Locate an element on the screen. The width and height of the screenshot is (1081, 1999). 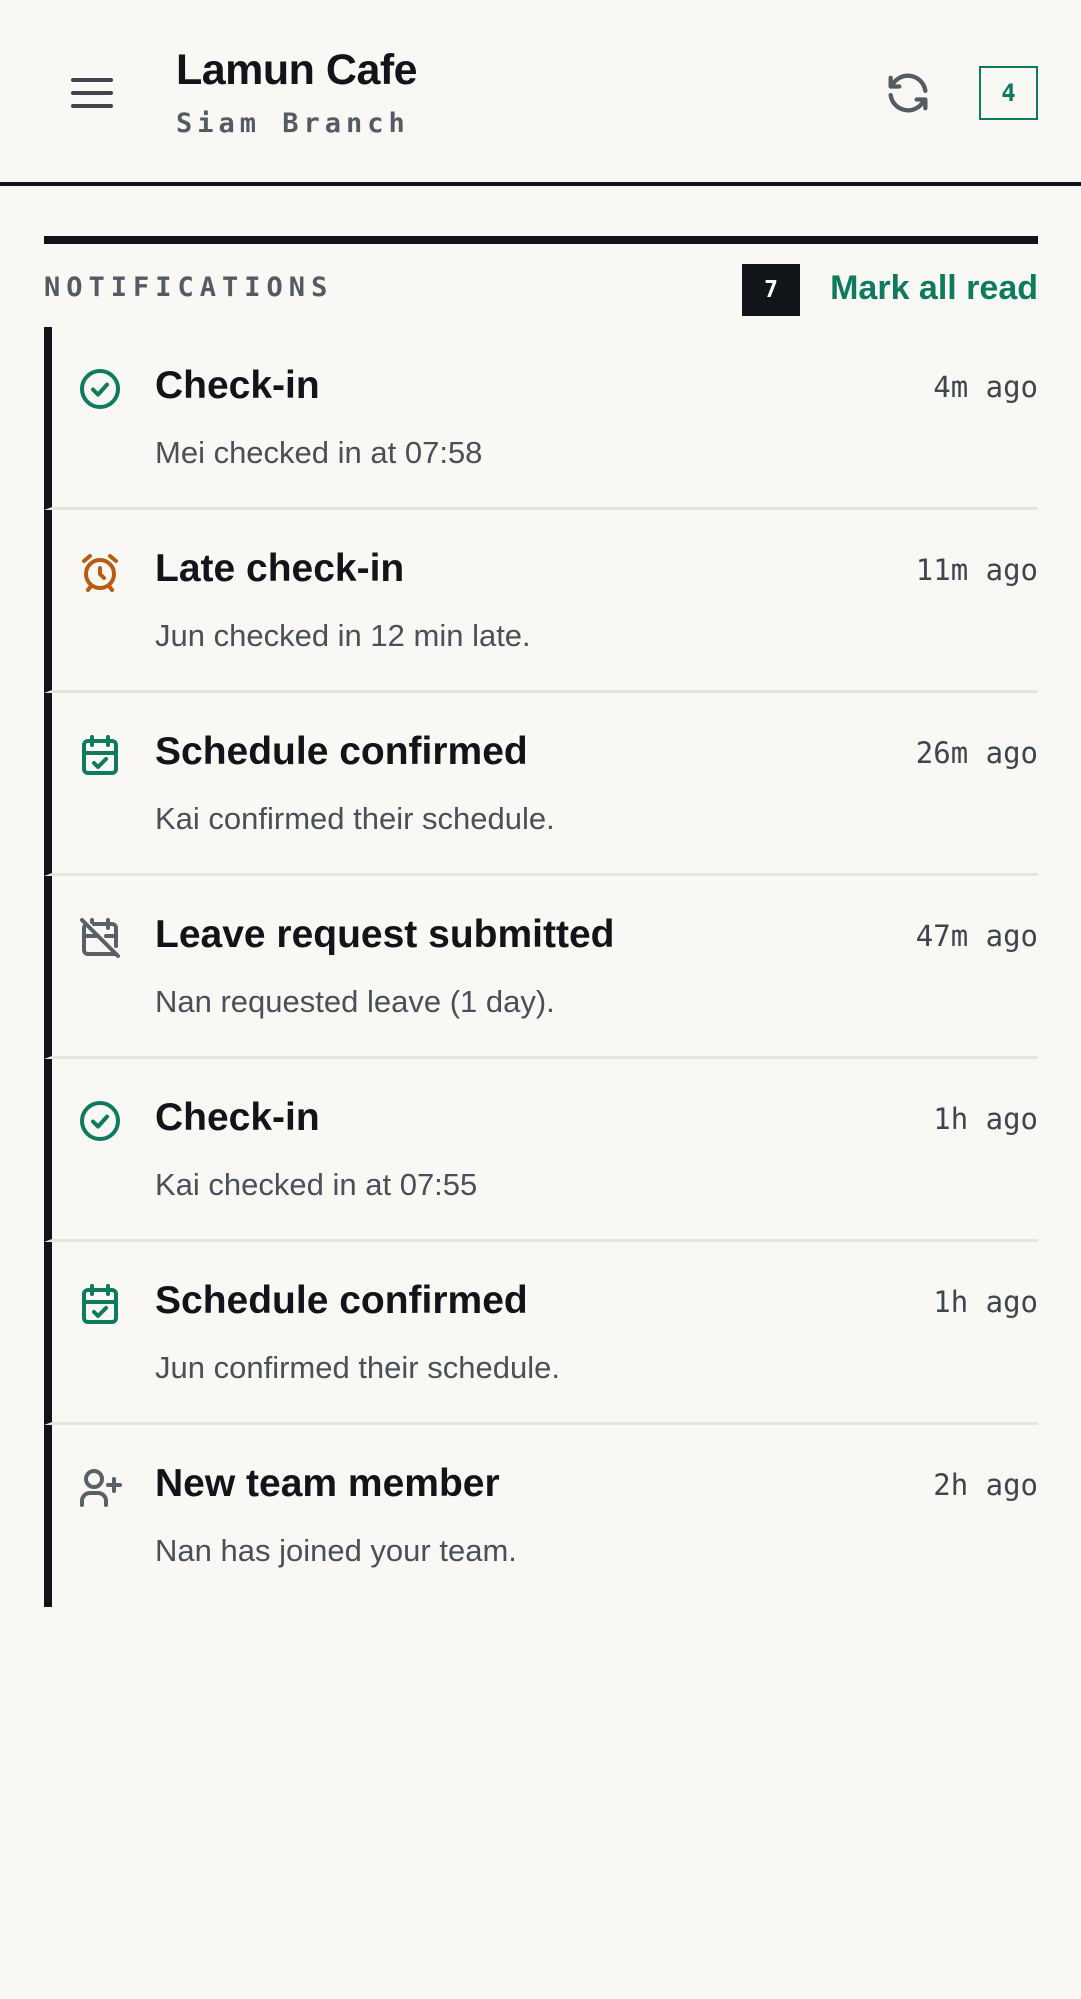
notification-time: 2h ago is located at coordinates (985, 1485).